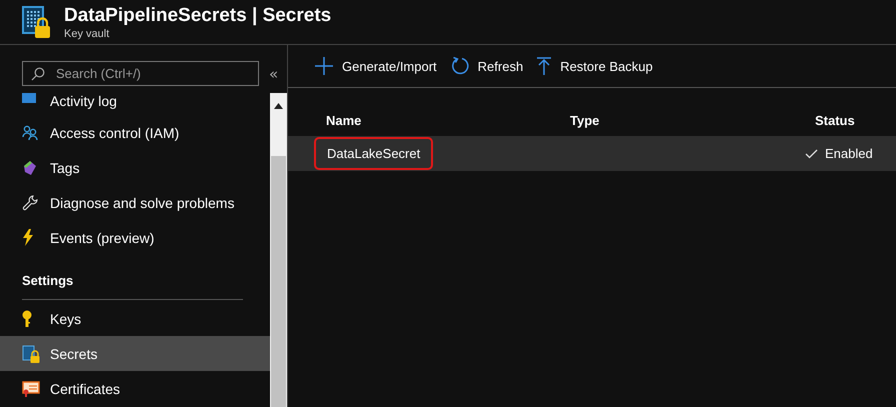 Image resolution: width=896 pixels, height=407 pixels. Describe the element at coordinates (140, 73) in the screenshot. I see `search-field: Search (Ctrl+/)` at that location.